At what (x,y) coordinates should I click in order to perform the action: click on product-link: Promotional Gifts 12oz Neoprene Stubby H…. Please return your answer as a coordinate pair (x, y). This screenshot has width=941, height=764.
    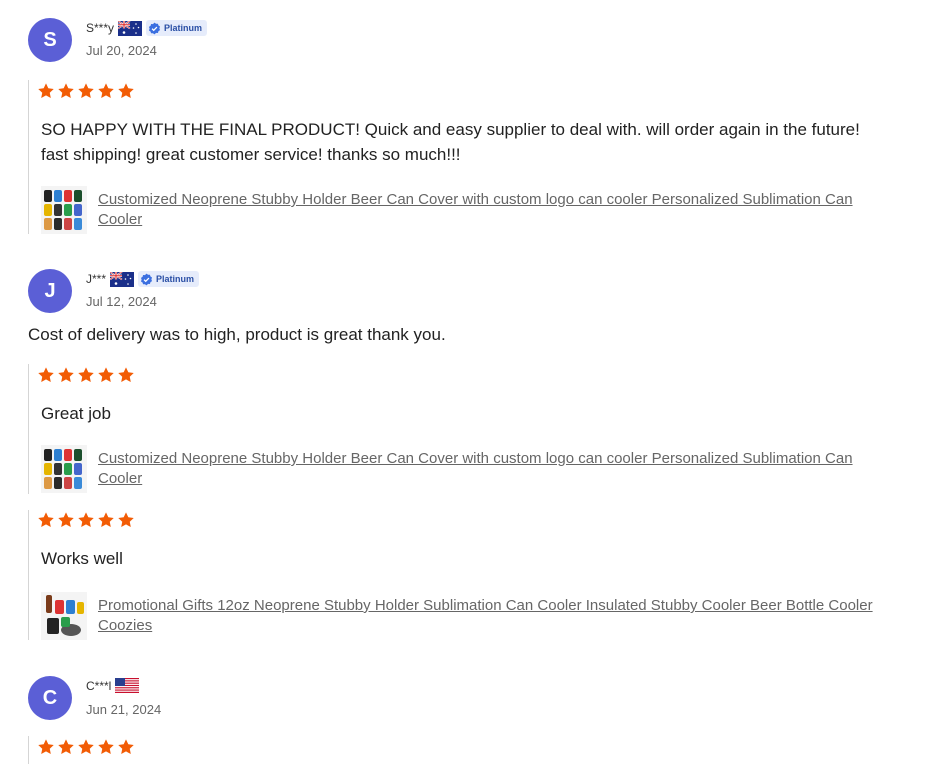
    Looking at the image, I should click on (498, 616).